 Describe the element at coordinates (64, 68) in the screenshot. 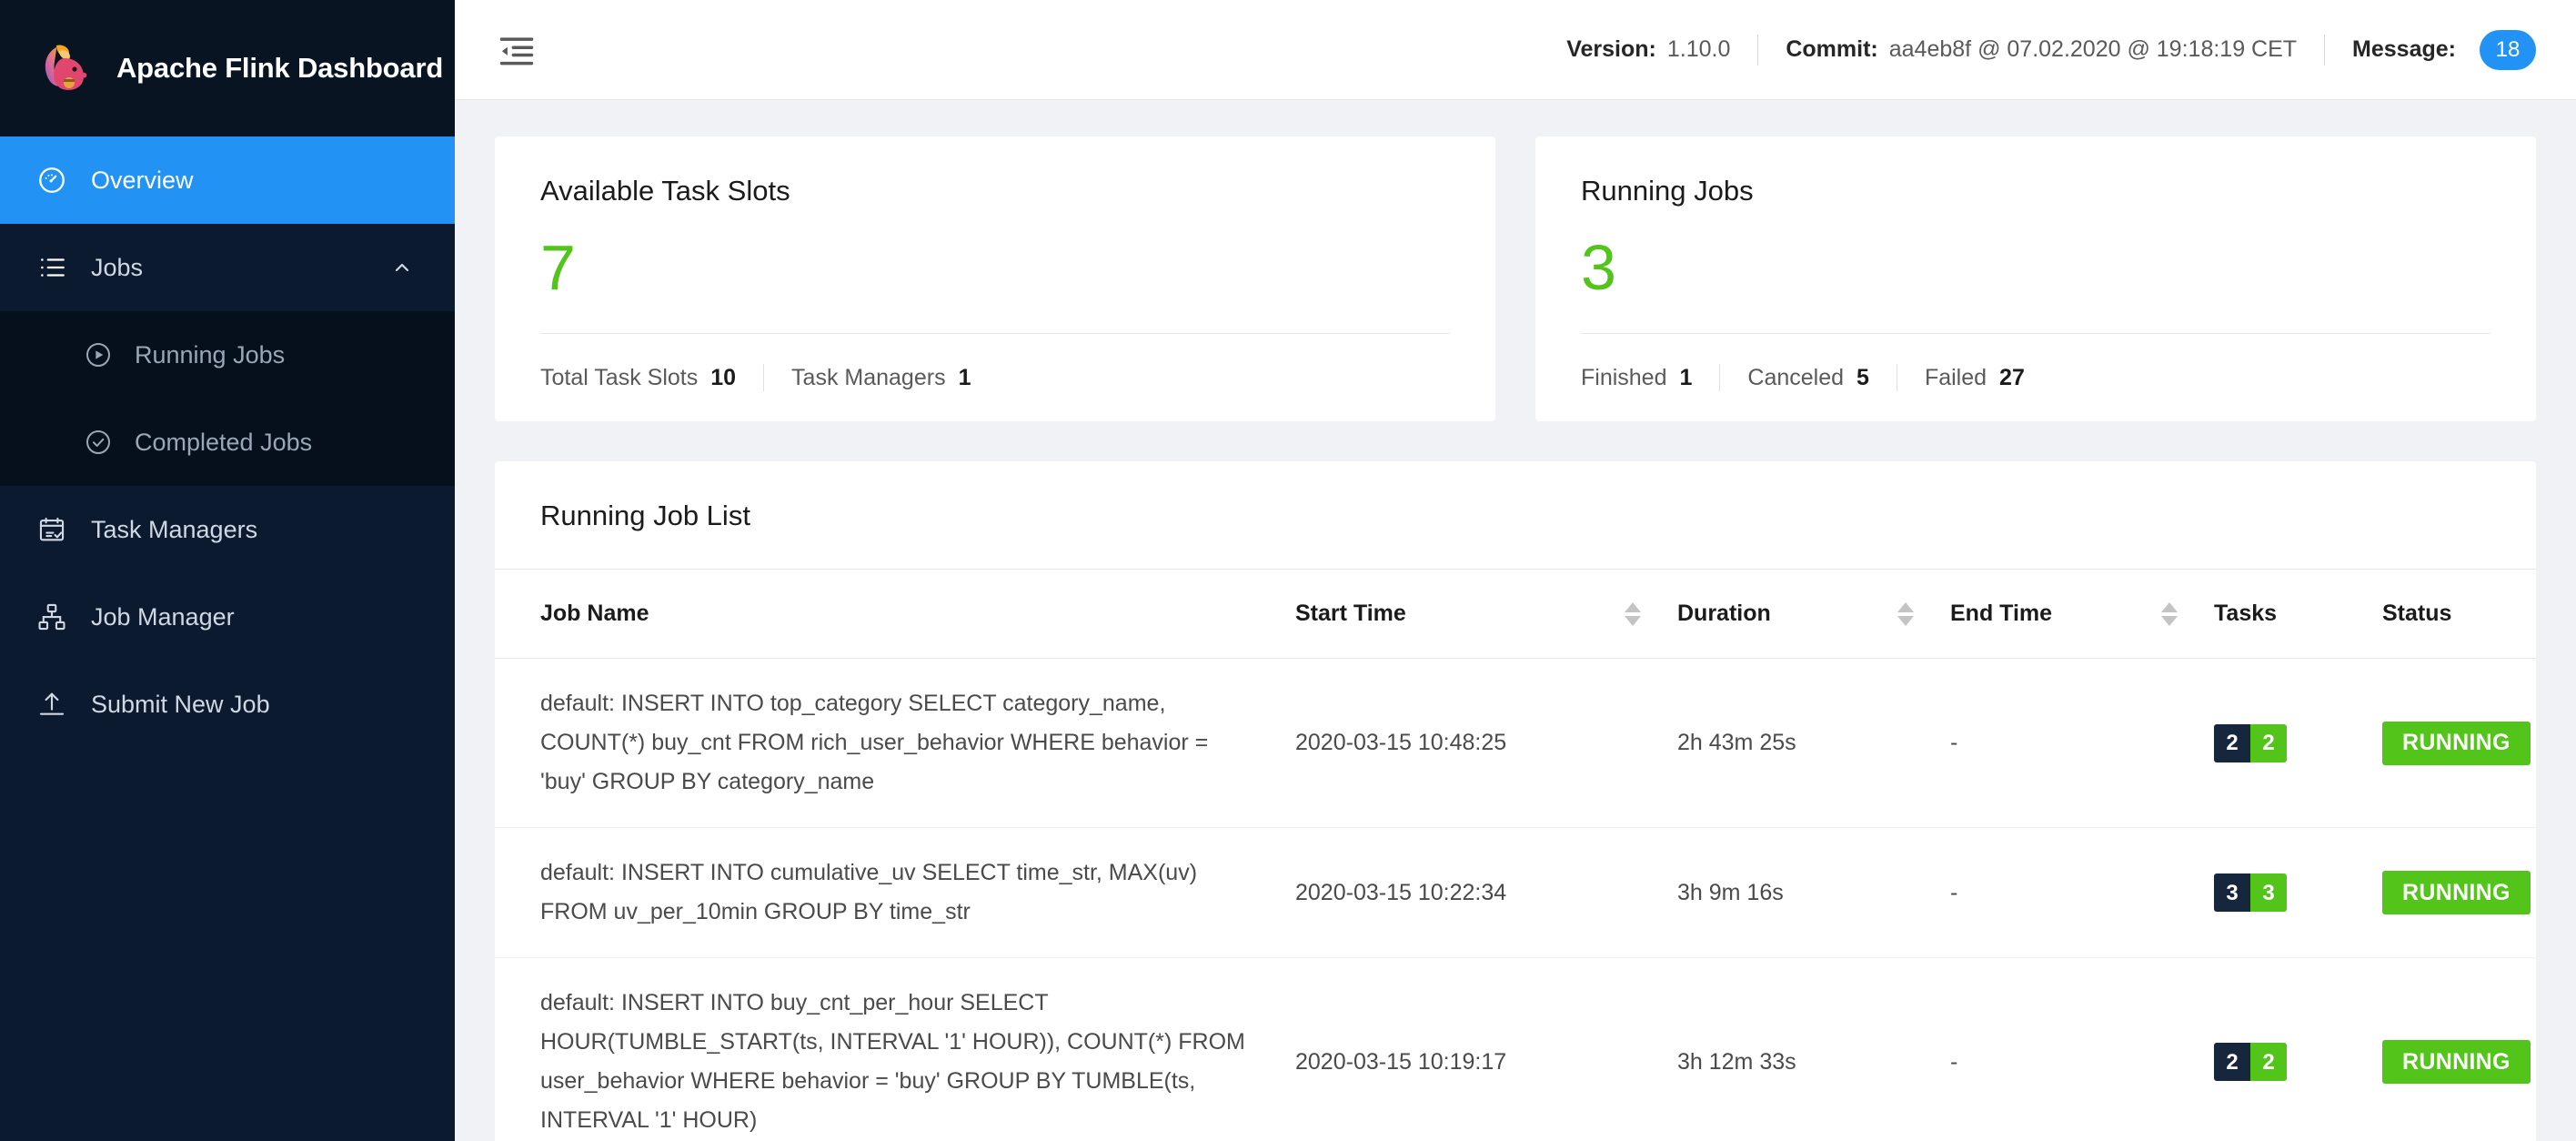

I see `flink-squirrel-logo-icon` at that location.